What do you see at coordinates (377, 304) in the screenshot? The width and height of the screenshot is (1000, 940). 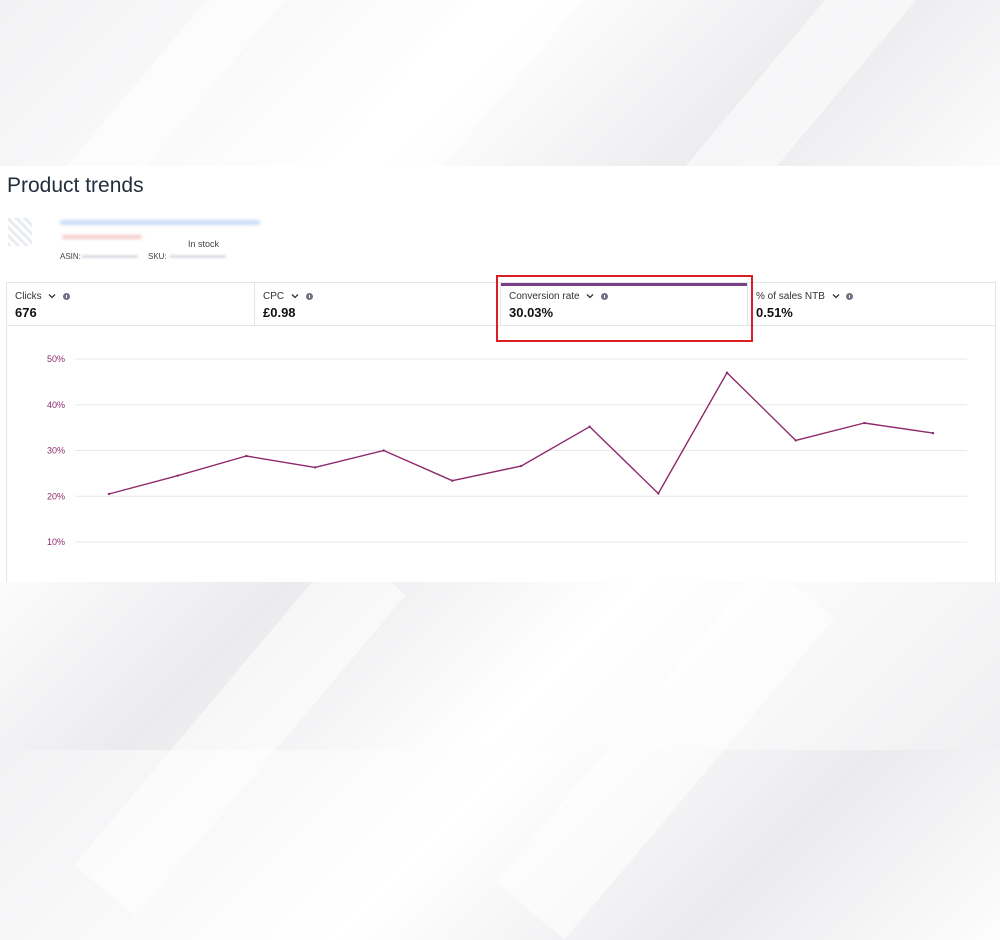 I see `metric-tile-cpc: CPC £0.98` at bounding box center [377, 304].